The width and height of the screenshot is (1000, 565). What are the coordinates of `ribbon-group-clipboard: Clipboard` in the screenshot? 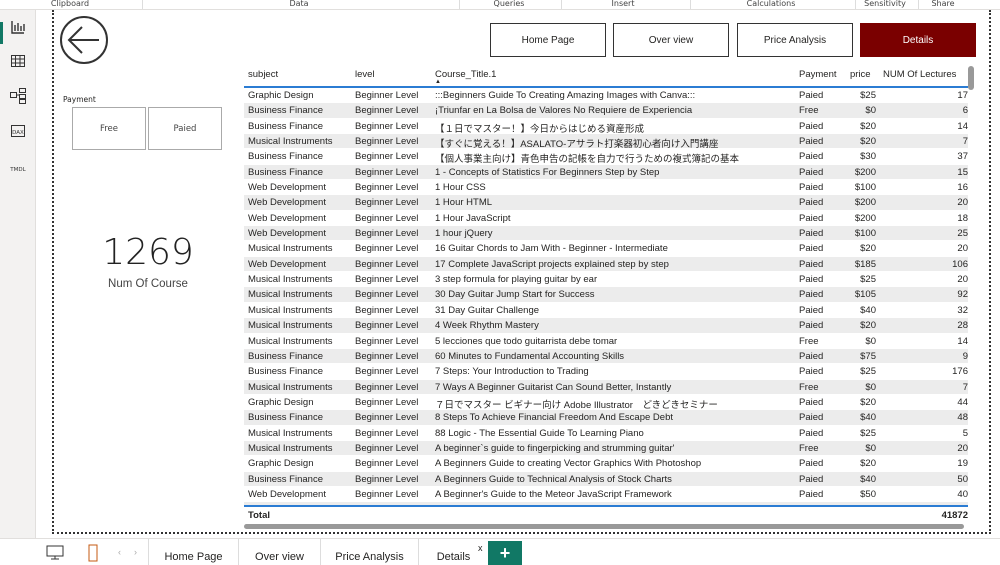 It's located at (70, 4).